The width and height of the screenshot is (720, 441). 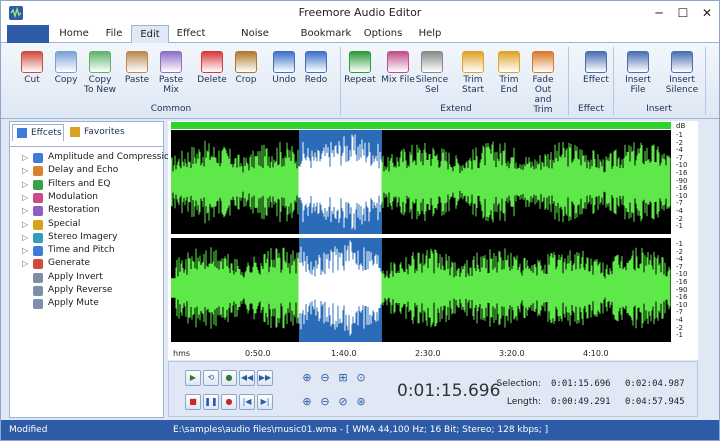 I want to click on zoom-left-icon: ⊘, so click(x=343, y=402).